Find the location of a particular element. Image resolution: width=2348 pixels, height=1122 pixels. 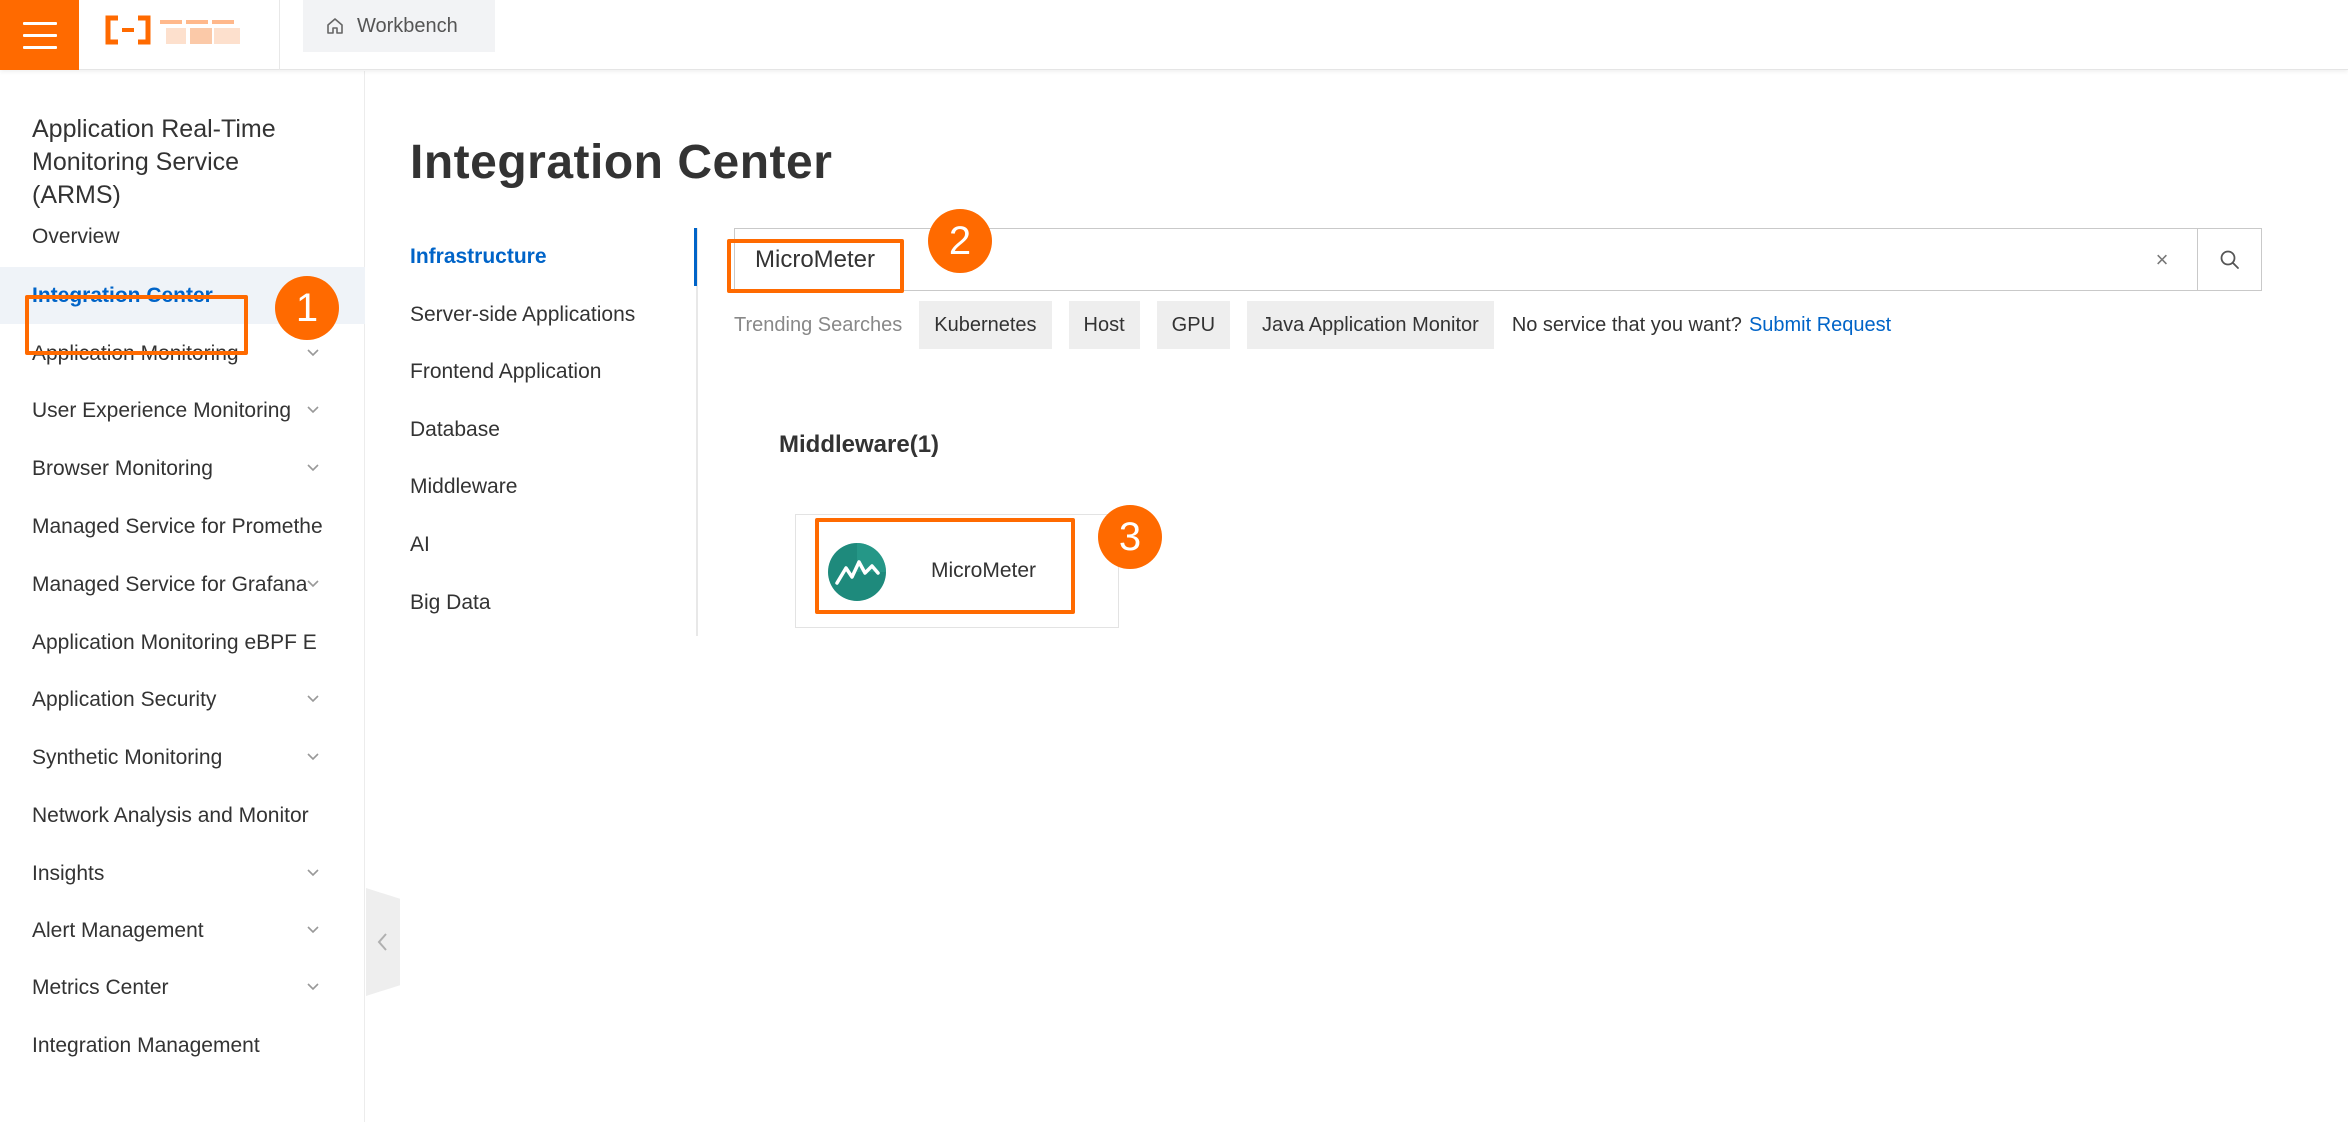

sidebar-item-managed-service-for-promethe: Managed Service for Promethe is located at coordinates (182, 526).